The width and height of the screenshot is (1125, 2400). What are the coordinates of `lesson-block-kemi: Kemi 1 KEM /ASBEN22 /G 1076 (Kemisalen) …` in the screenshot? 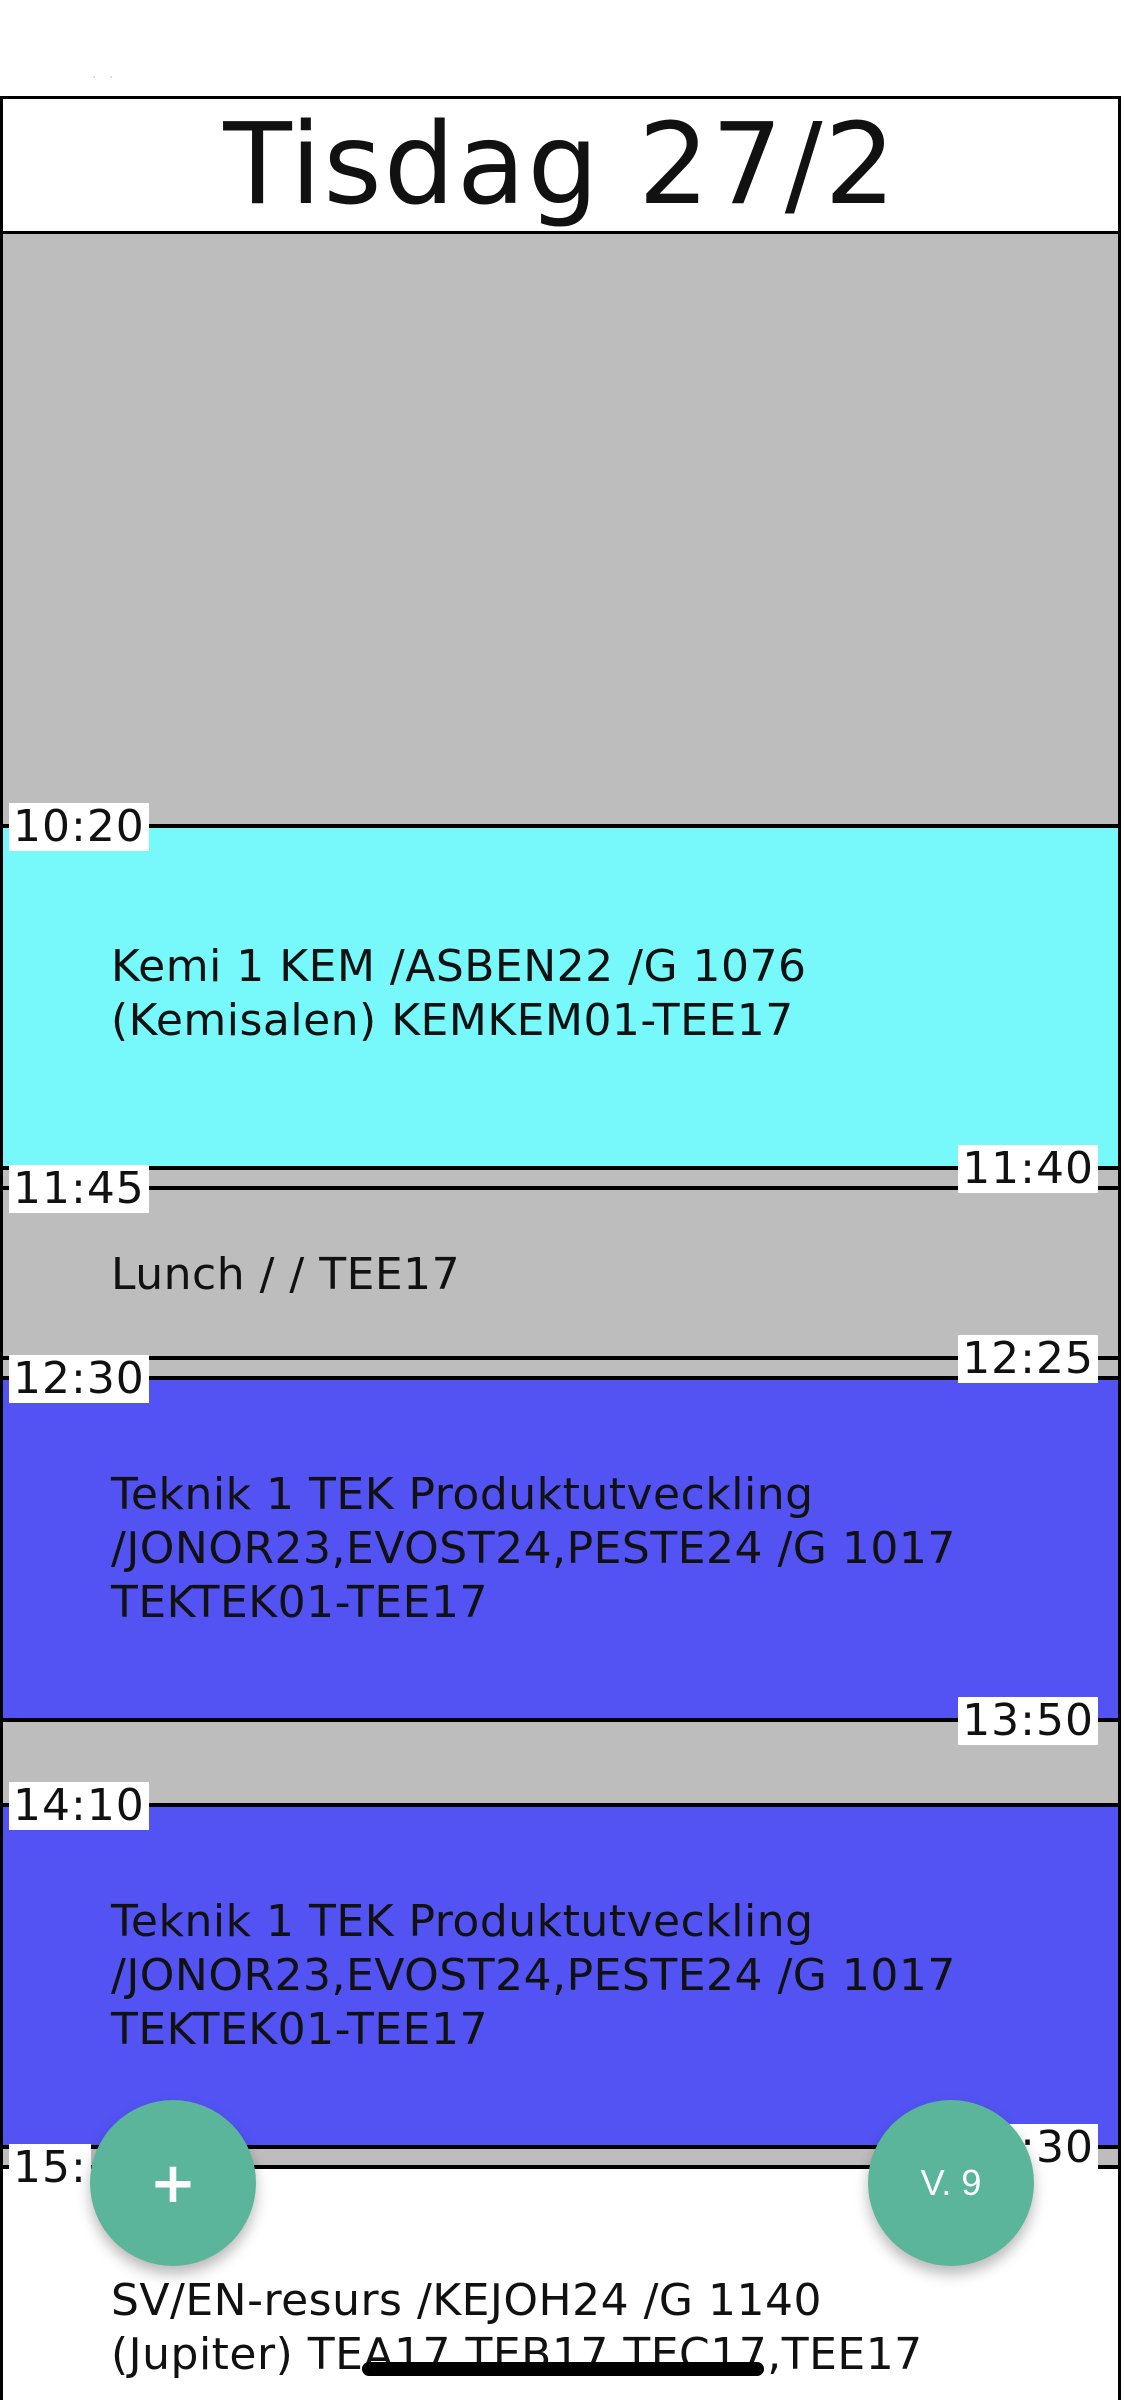 It's located at (560, 997).